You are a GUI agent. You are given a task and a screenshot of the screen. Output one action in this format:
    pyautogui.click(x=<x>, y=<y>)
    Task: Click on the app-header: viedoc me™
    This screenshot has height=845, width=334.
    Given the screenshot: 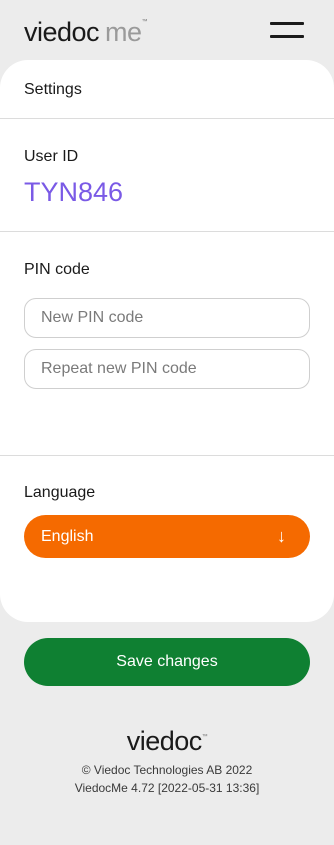 What is the action you would take?
    pyautogui.click(x=167, y=30)
    